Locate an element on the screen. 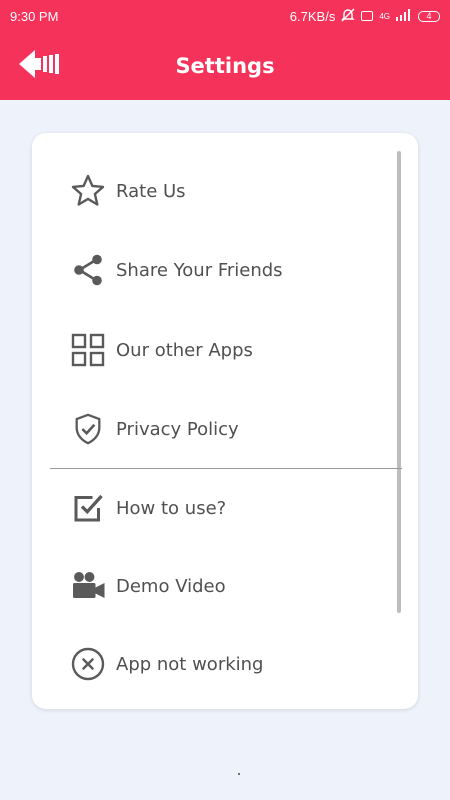 Image resolution: width=450 pixels, height=800 pixels. privacy-policy-label: Privacy Policy is located at coordinates (177, 429).